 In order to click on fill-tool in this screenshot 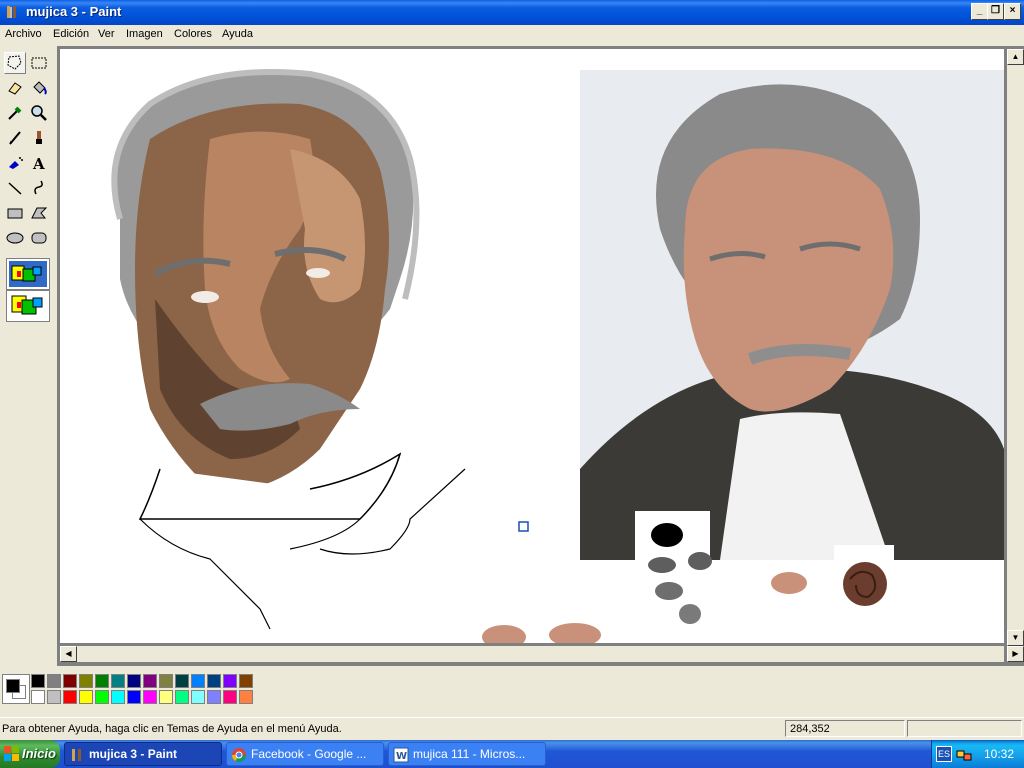, I will do `click(39, 88)`.